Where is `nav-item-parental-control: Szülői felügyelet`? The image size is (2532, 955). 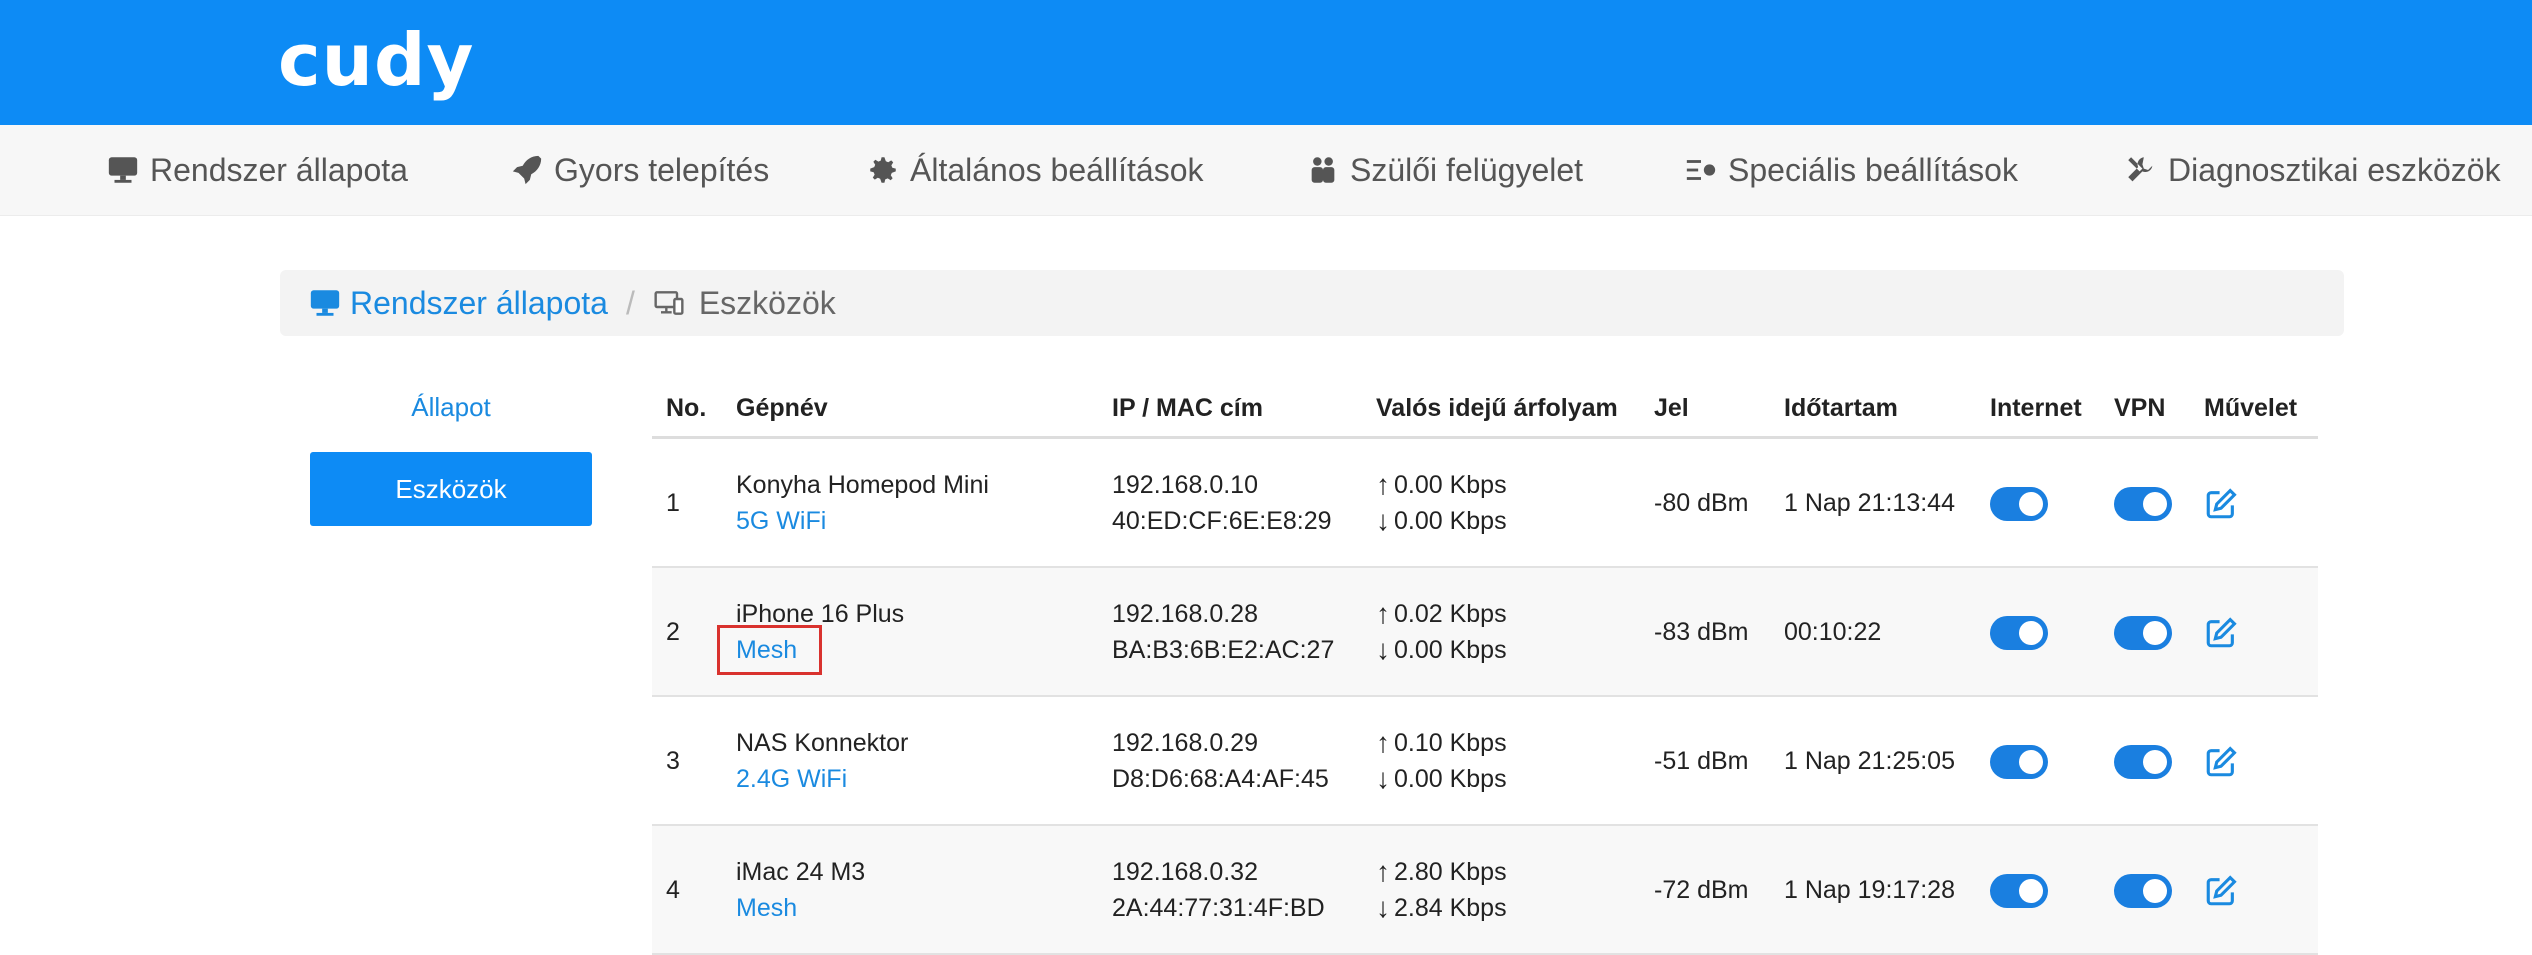 nav-item-parental-control: Szülői felügyelet is located at coordinates (1444, 170).